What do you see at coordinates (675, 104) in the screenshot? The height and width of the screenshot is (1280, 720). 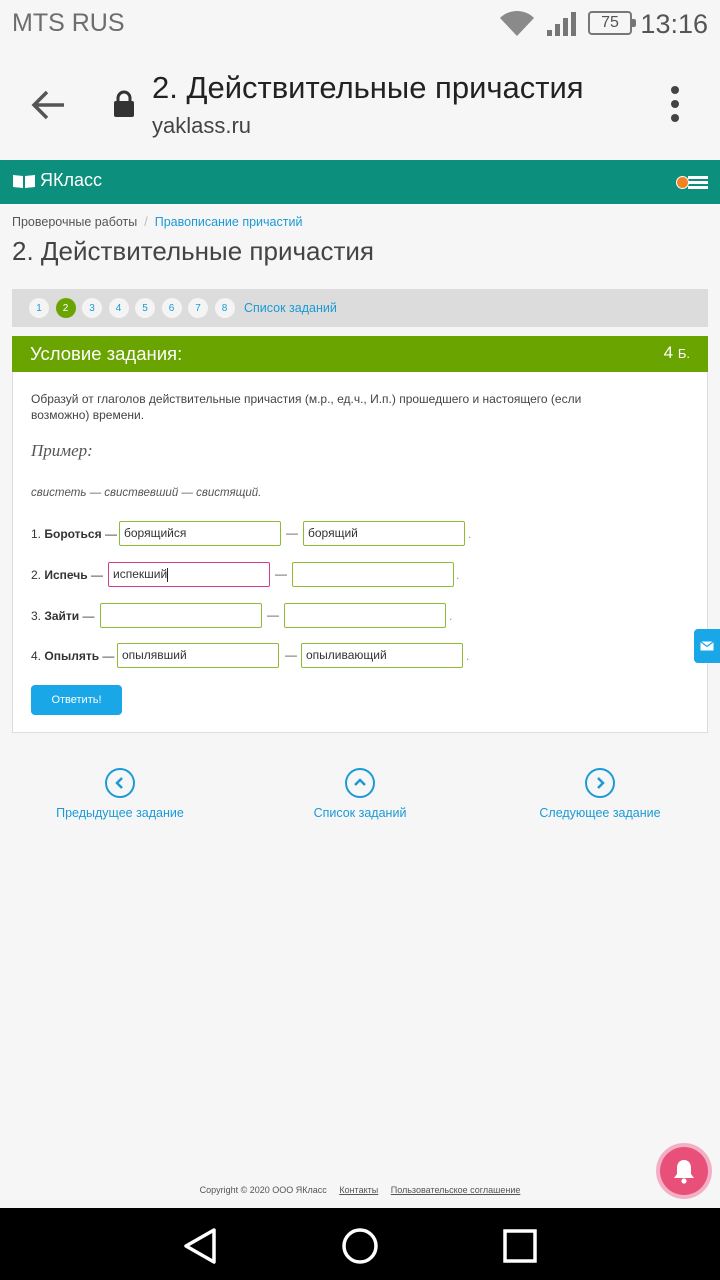 I see `more-options-button` at bounding box center [675, 104].